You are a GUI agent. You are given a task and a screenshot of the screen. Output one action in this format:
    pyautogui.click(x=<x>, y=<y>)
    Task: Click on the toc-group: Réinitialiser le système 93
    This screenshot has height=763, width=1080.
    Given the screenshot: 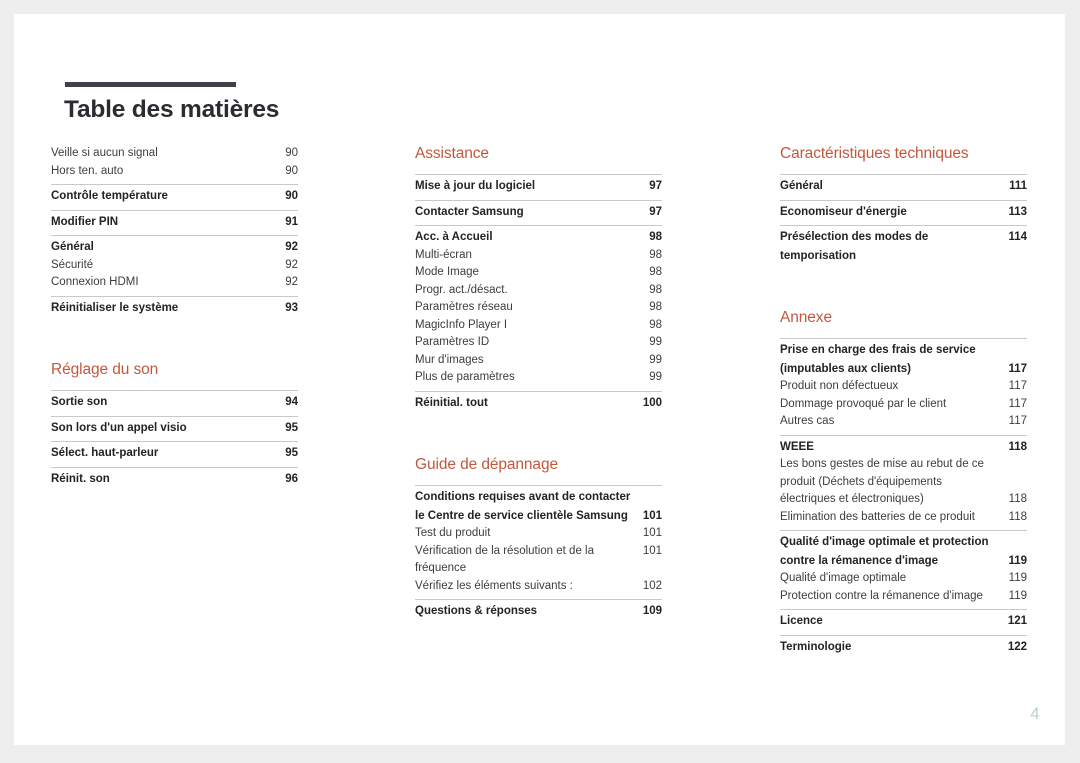 What is the action you would take?
    pyautogui.click(x=174, y=308)
    